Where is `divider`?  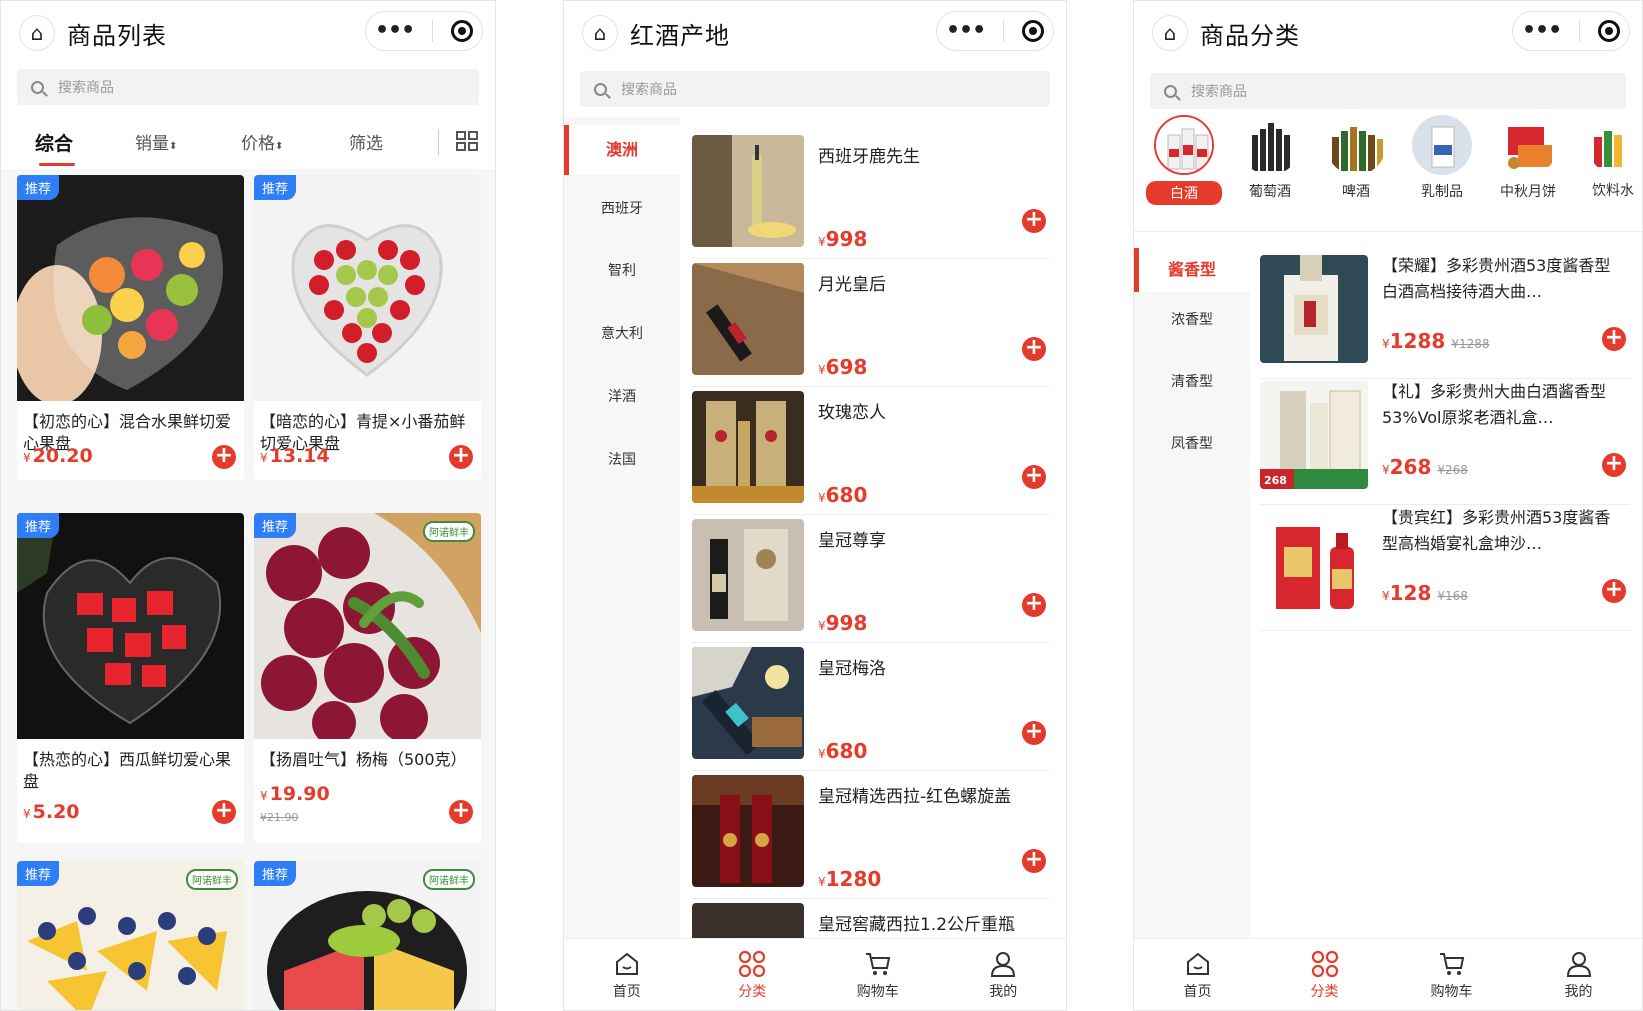
divider is located at coordinates (1388, 231).